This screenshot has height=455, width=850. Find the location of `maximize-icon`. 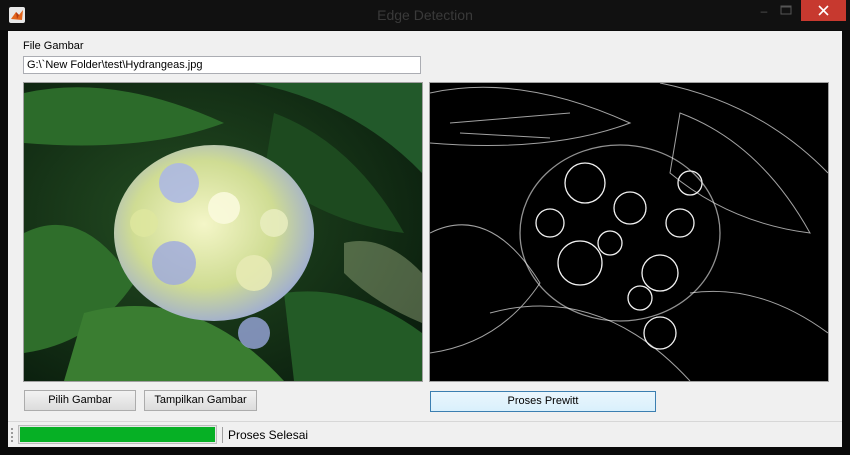

maximize-icon is located at coordinates (786, 10).